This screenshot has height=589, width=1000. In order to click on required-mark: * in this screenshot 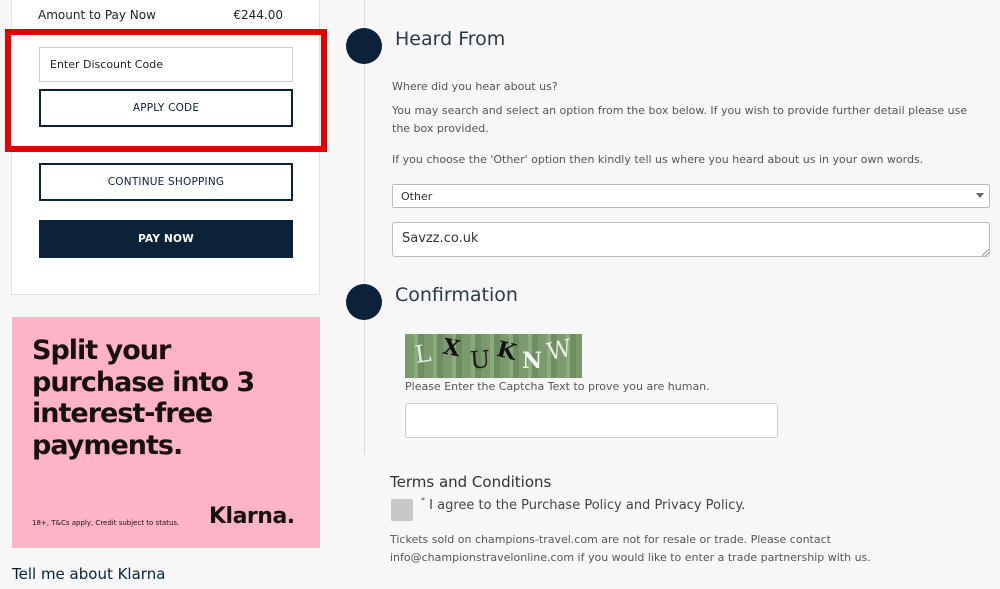, I will do `click(423, 500)`.